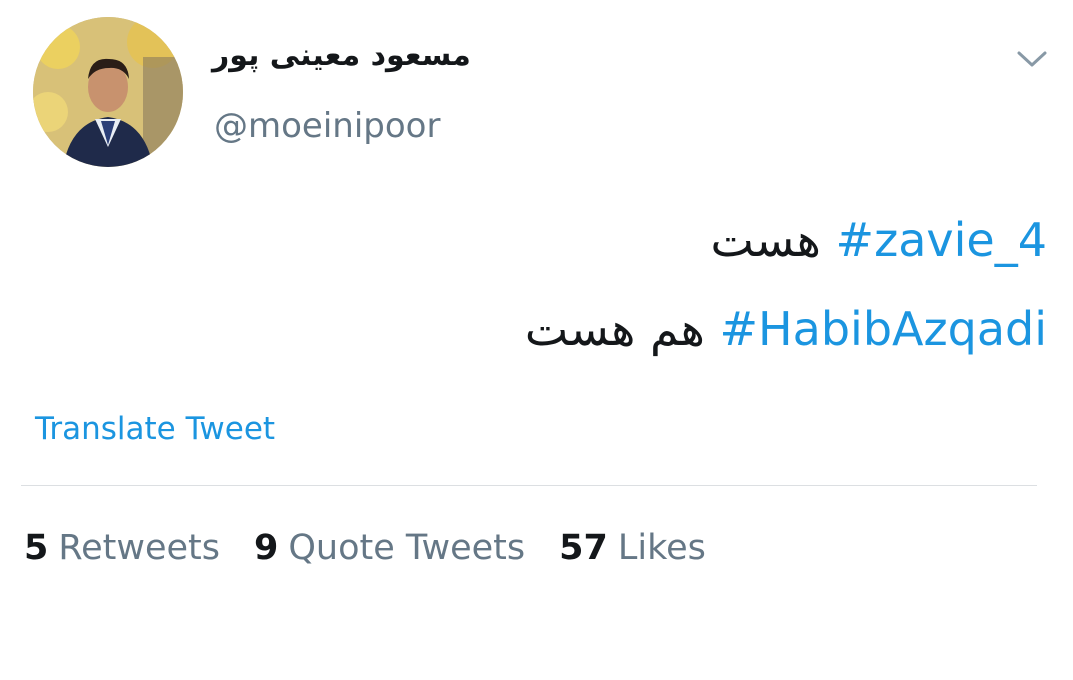 The width and height of the screenshot is (1073, 680). I want to click on tweet-line: #HabibAzqadi هم هست, so click(786, 329).